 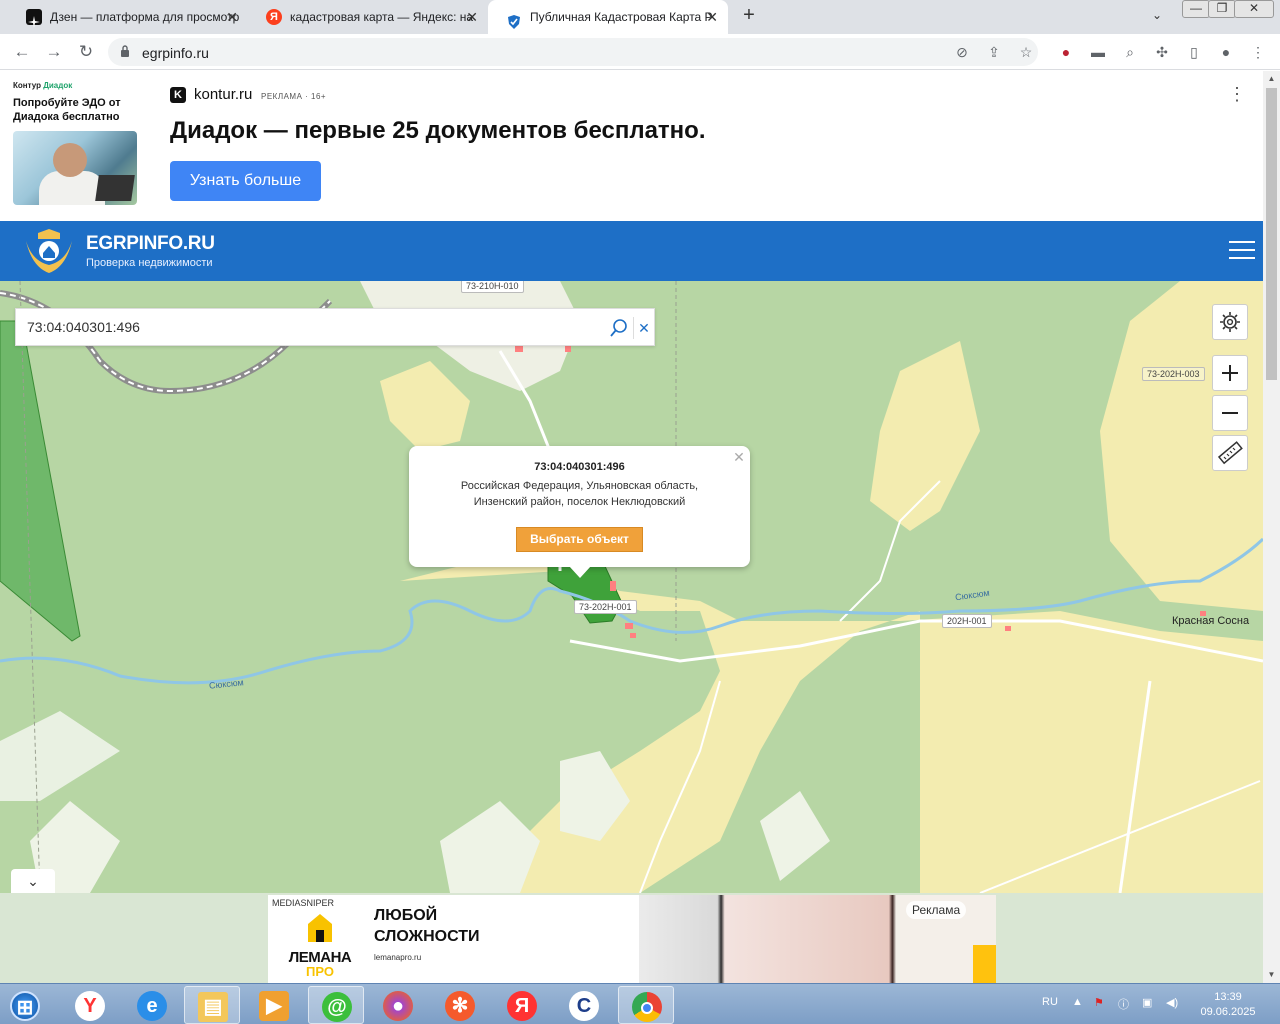 What do you see at coordinates (22, 52) in the screenshot?
I see `back-icon: ←` at bounding box center [22, 52].